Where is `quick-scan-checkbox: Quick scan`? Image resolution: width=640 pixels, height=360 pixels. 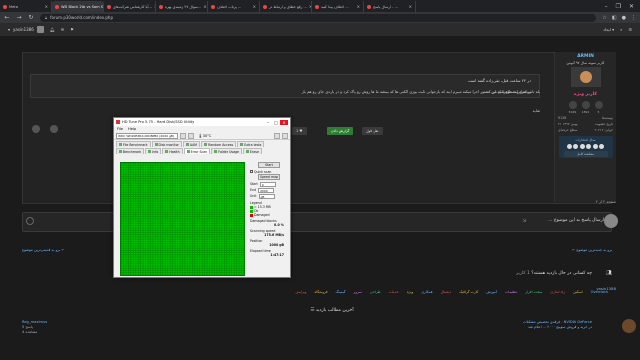
quick-scan-checkbox: Quick scan is located at coordinates (269, 171).